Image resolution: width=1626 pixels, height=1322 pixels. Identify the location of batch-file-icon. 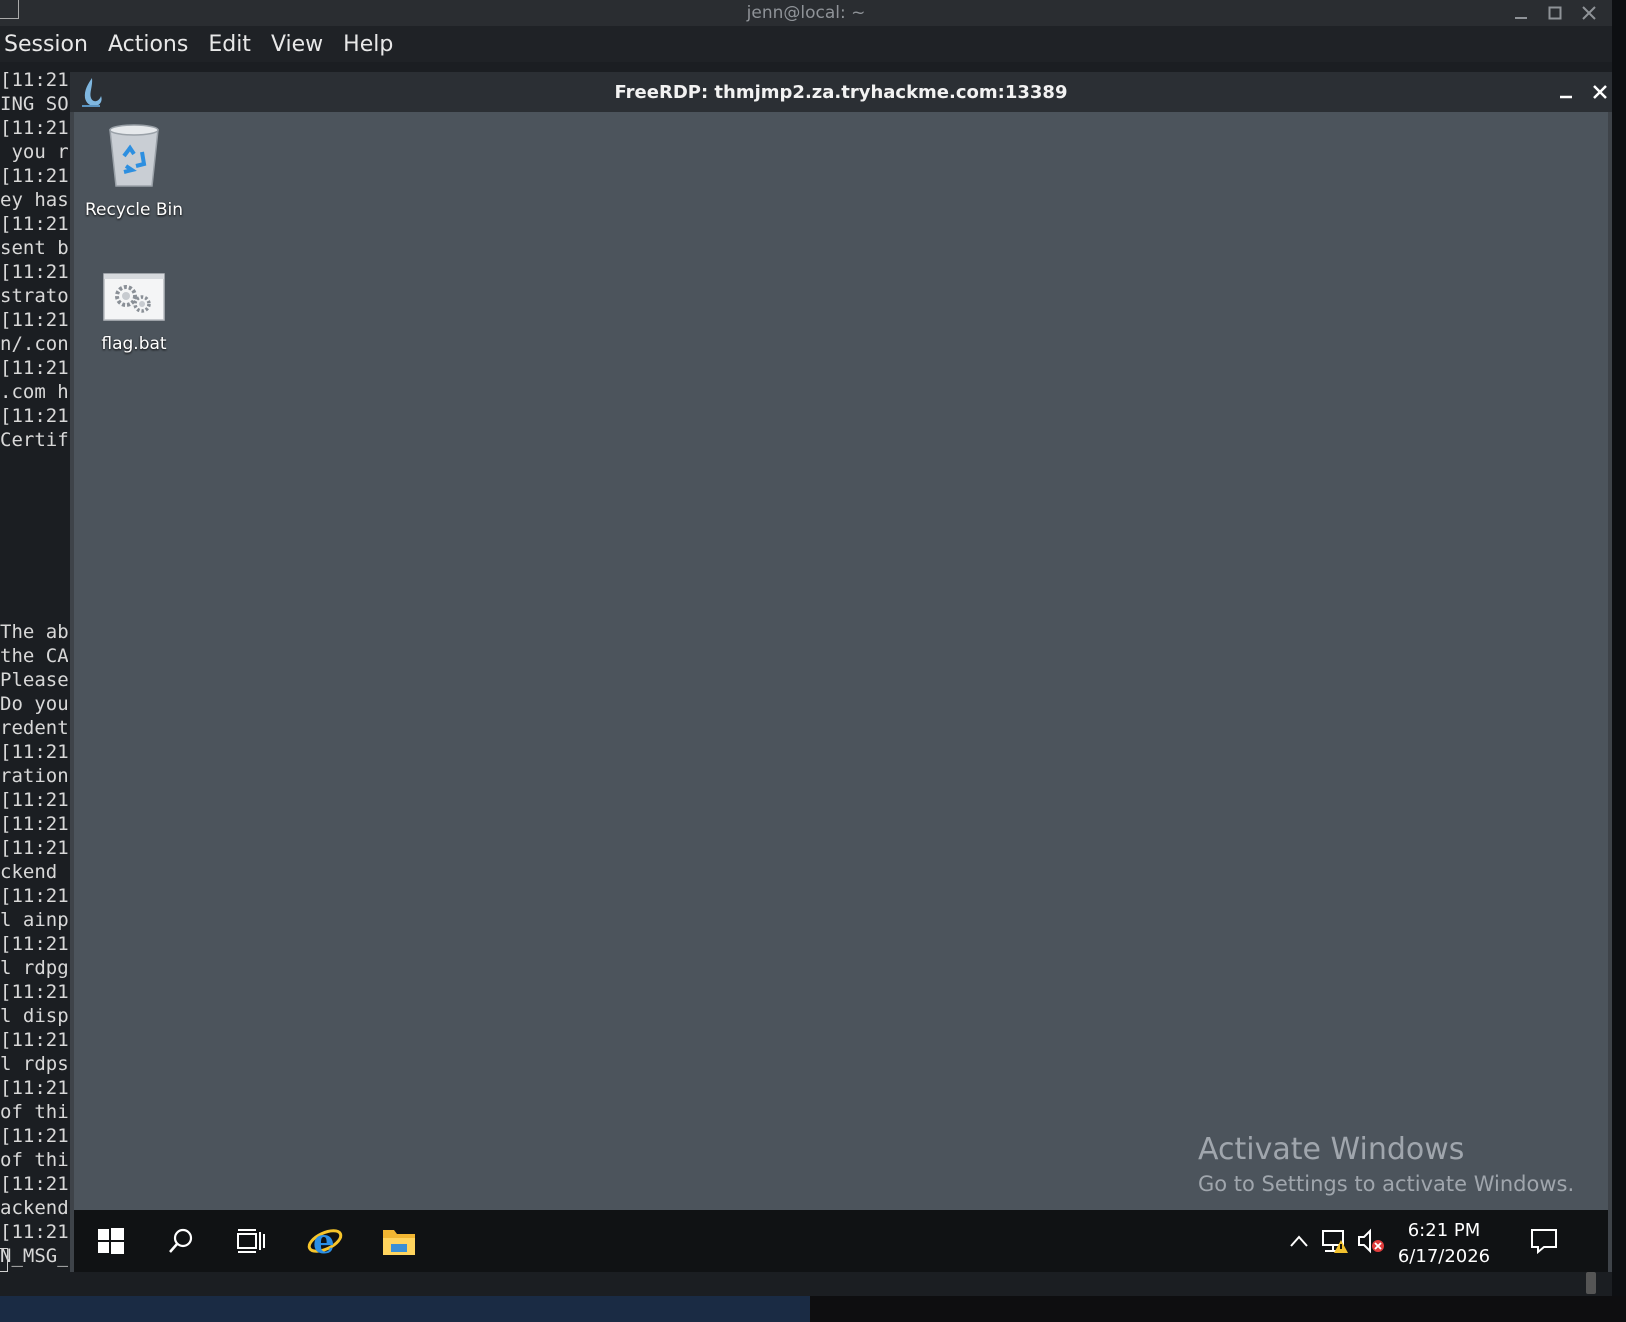
(134, 297).